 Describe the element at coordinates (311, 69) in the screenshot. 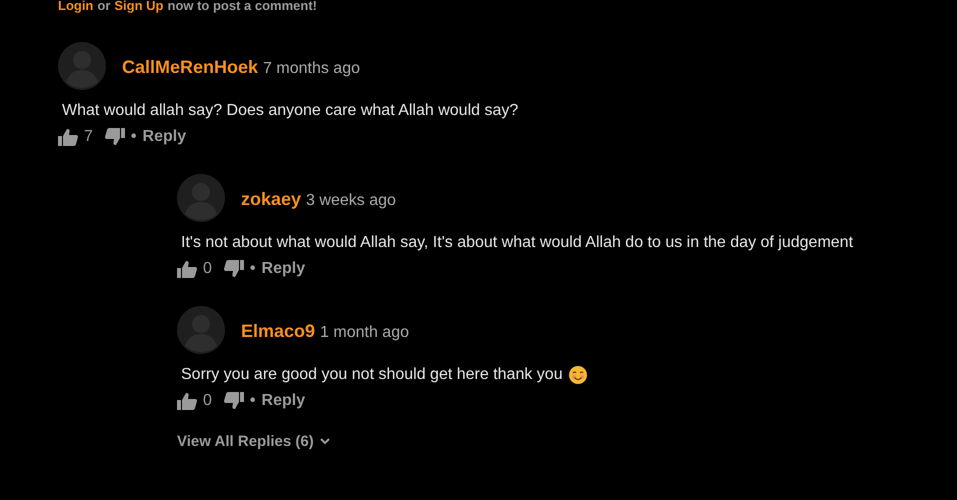

I see `timestamp: 7 months ago` at that location.